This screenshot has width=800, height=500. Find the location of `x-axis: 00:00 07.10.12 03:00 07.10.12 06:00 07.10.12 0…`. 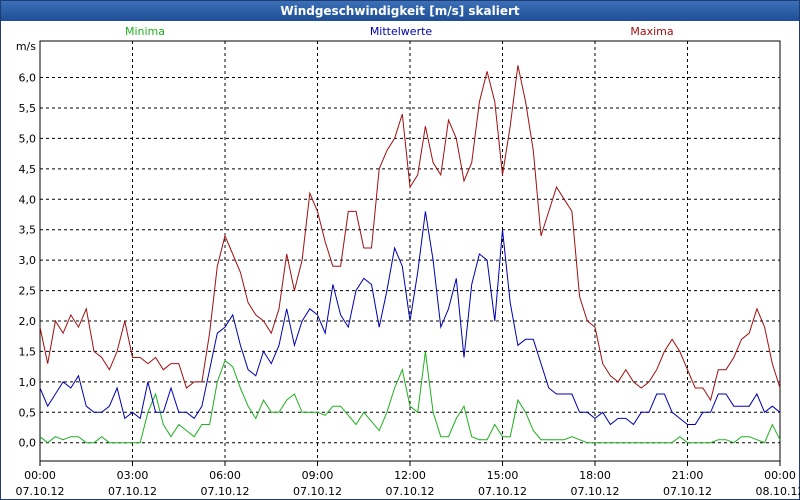

x-axis: 00:00 07.10.12 03:00 07.10.12 06:00 07.10.12 0… is located at coordinates (408, 479).